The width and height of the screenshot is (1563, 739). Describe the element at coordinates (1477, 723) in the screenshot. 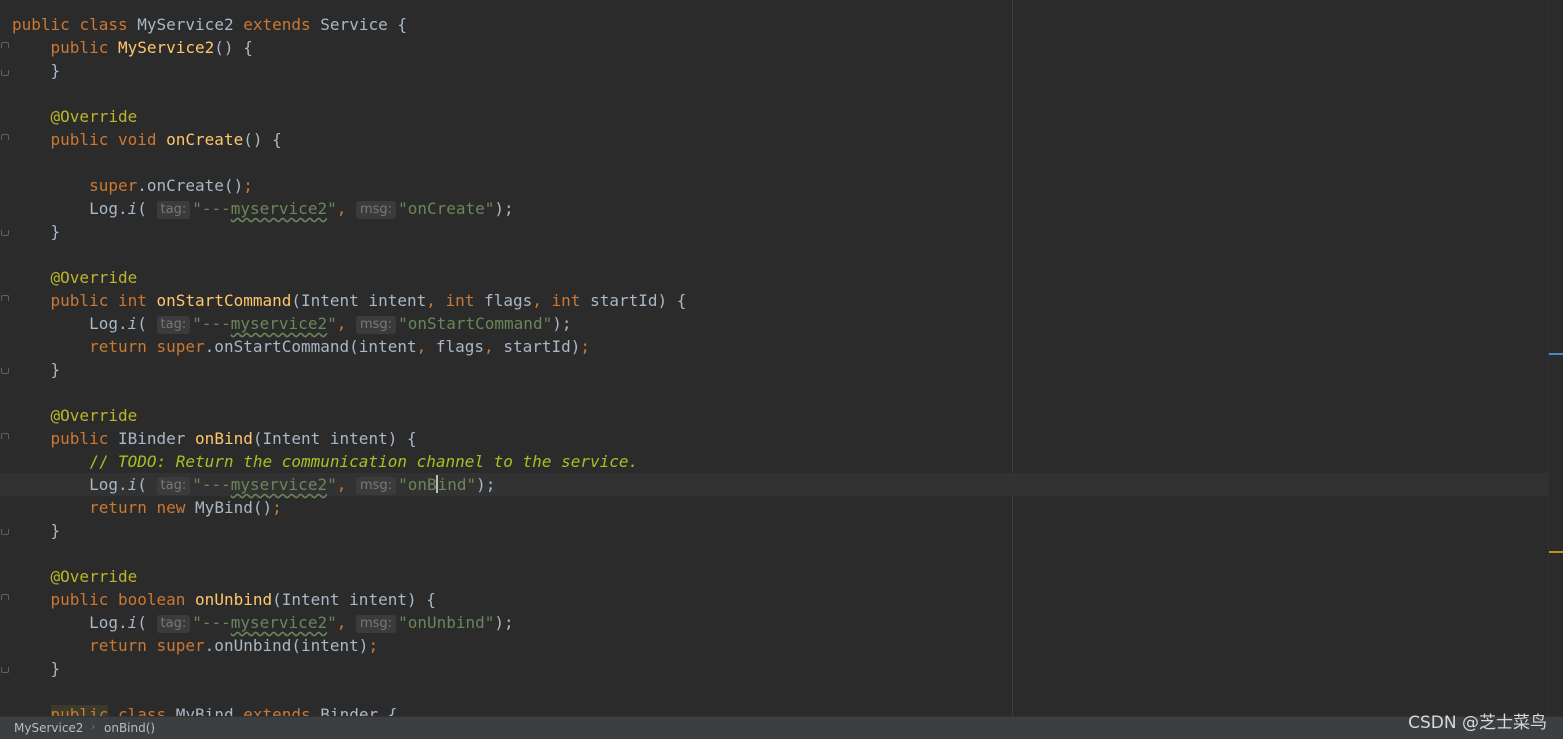

I see `watermark: CSDN @芝士菜鸟` at that location.